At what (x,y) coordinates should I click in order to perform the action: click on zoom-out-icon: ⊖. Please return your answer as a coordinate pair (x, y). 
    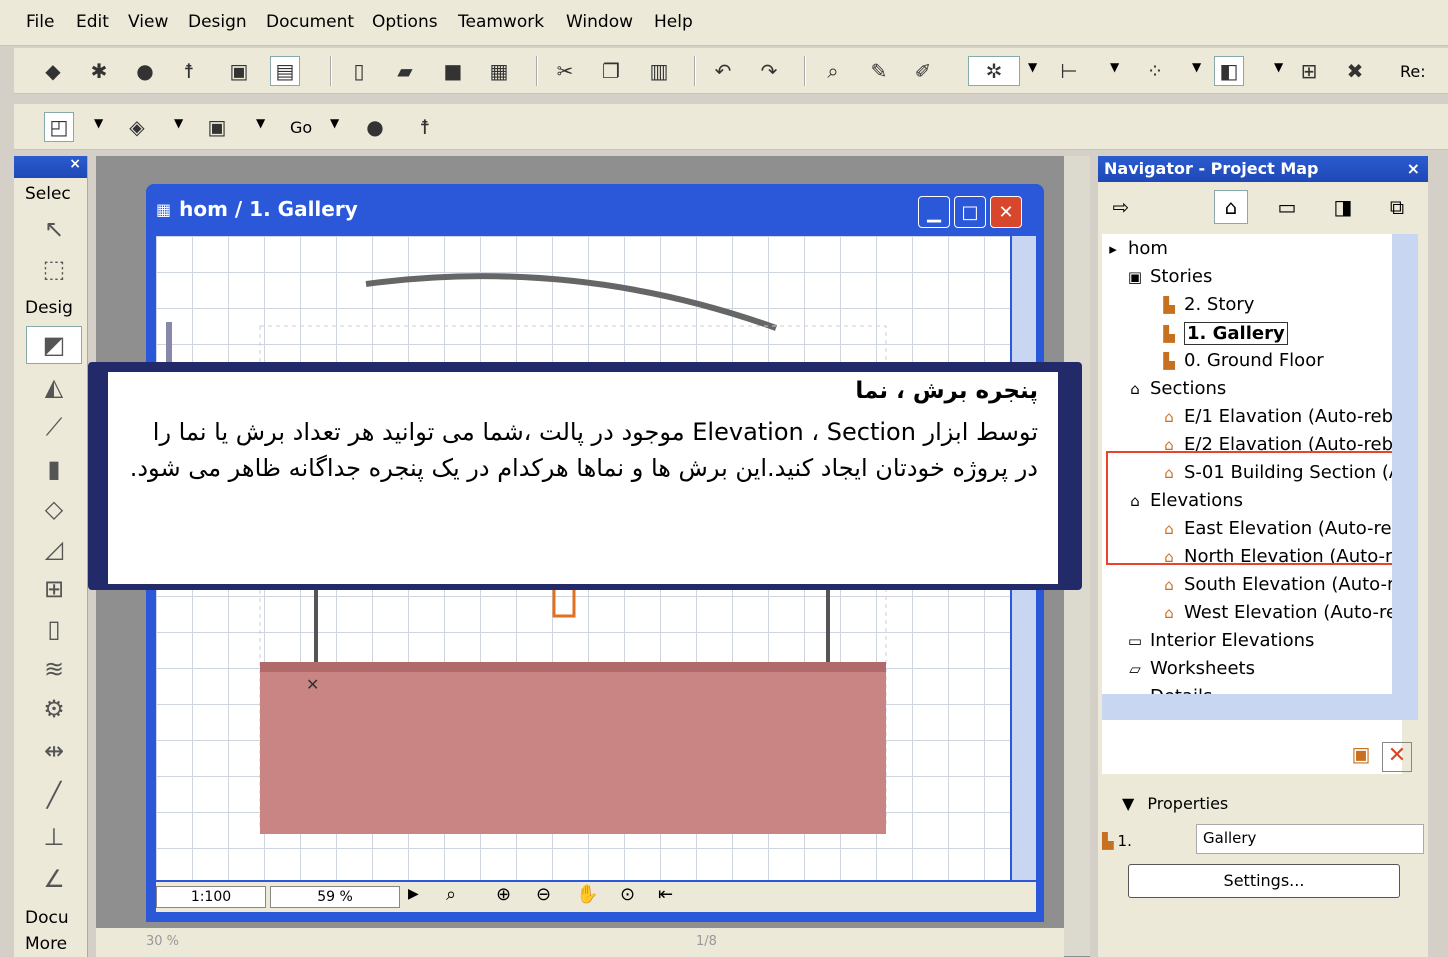
    Looking at the image, I should click on (543, 894).